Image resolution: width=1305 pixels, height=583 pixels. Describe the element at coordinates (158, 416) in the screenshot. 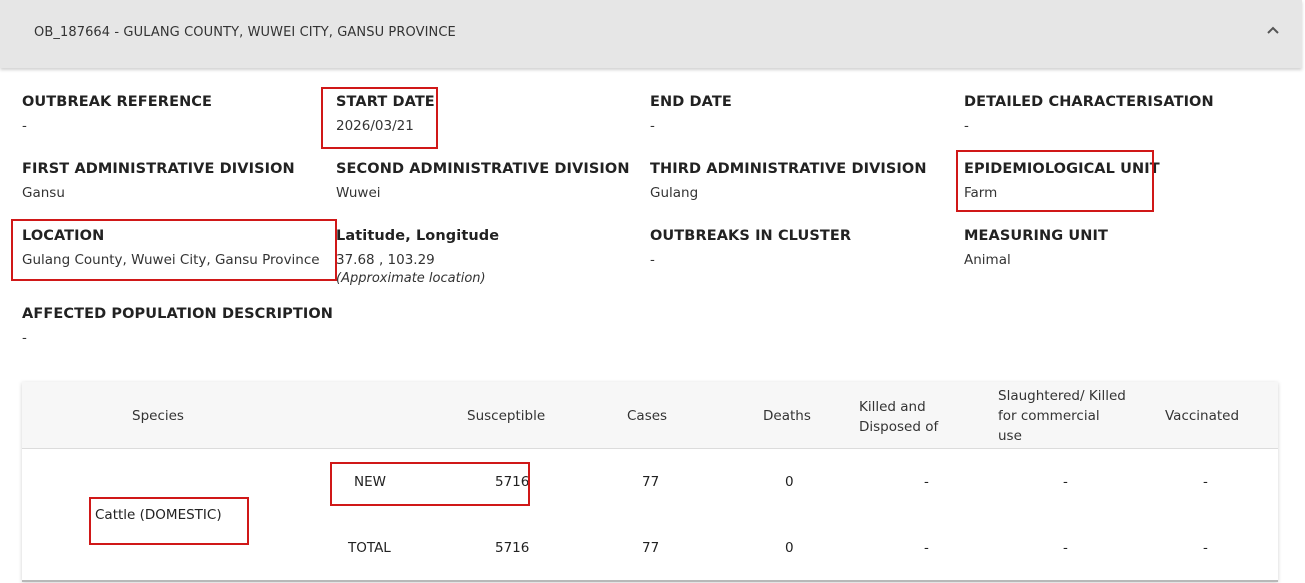

I see `col-species: Species` at that location.